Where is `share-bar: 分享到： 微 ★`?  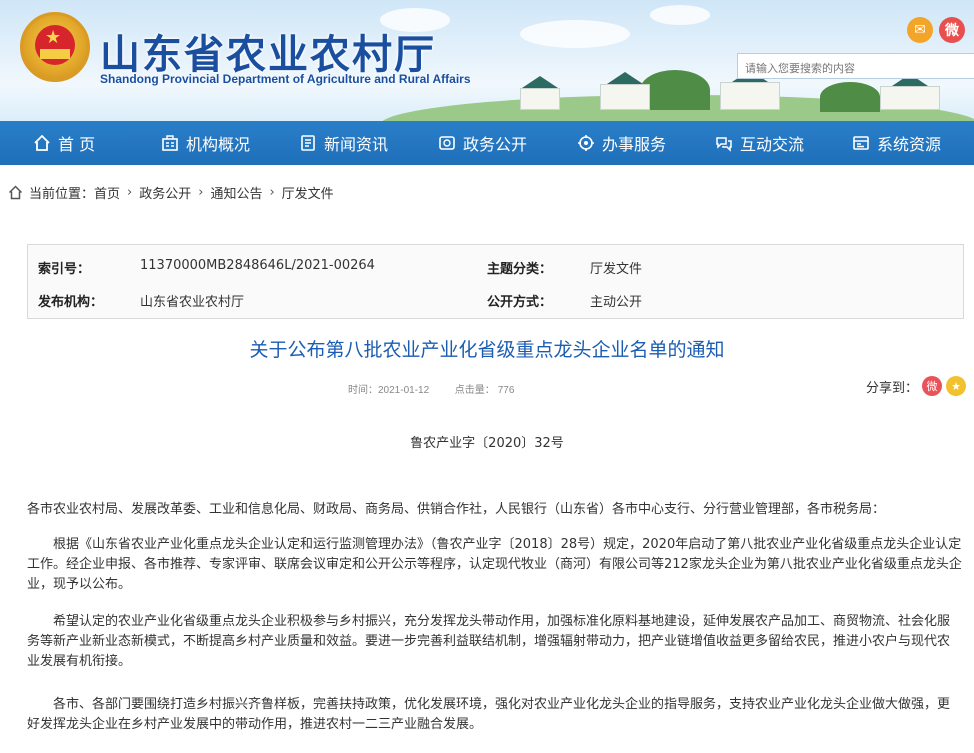 share-bar: 分享到： 微 ★ is located at coordinates (916, 386).